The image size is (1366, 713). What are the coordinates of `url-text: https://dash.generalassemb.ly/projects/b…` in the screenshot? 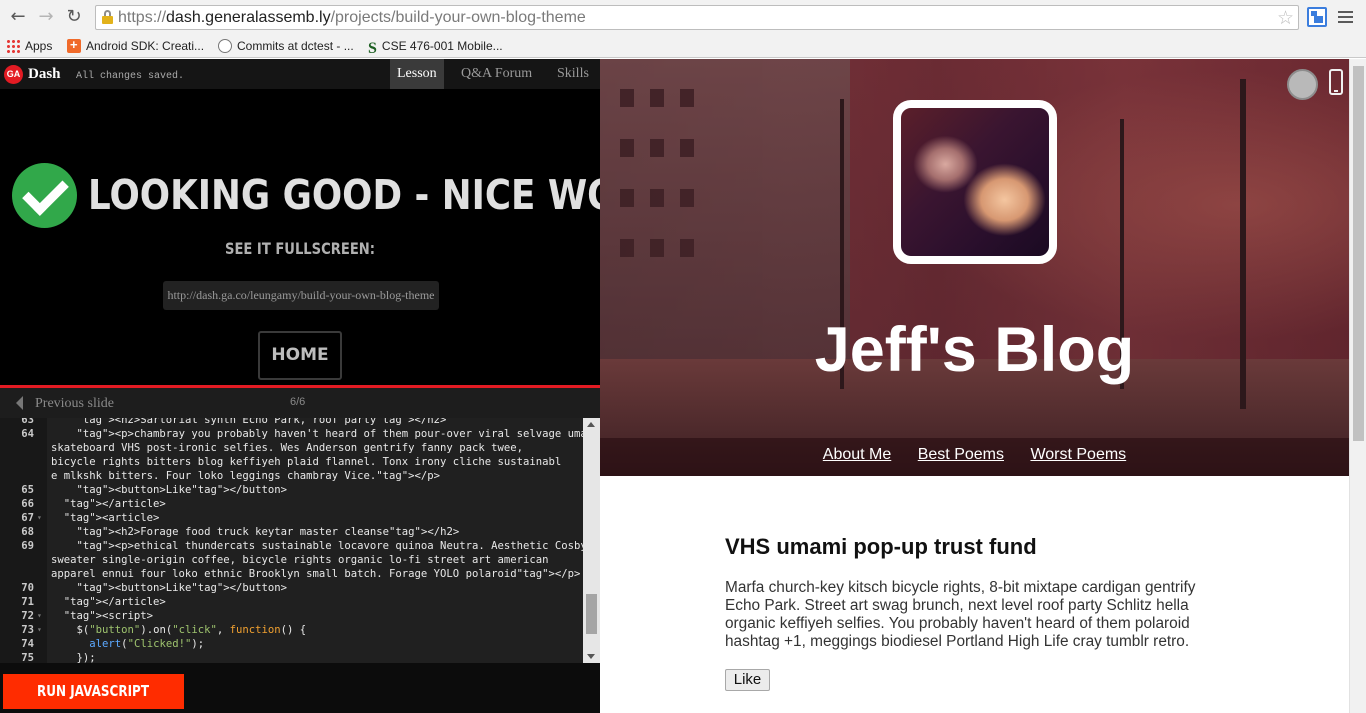 It's located at (352, 17).